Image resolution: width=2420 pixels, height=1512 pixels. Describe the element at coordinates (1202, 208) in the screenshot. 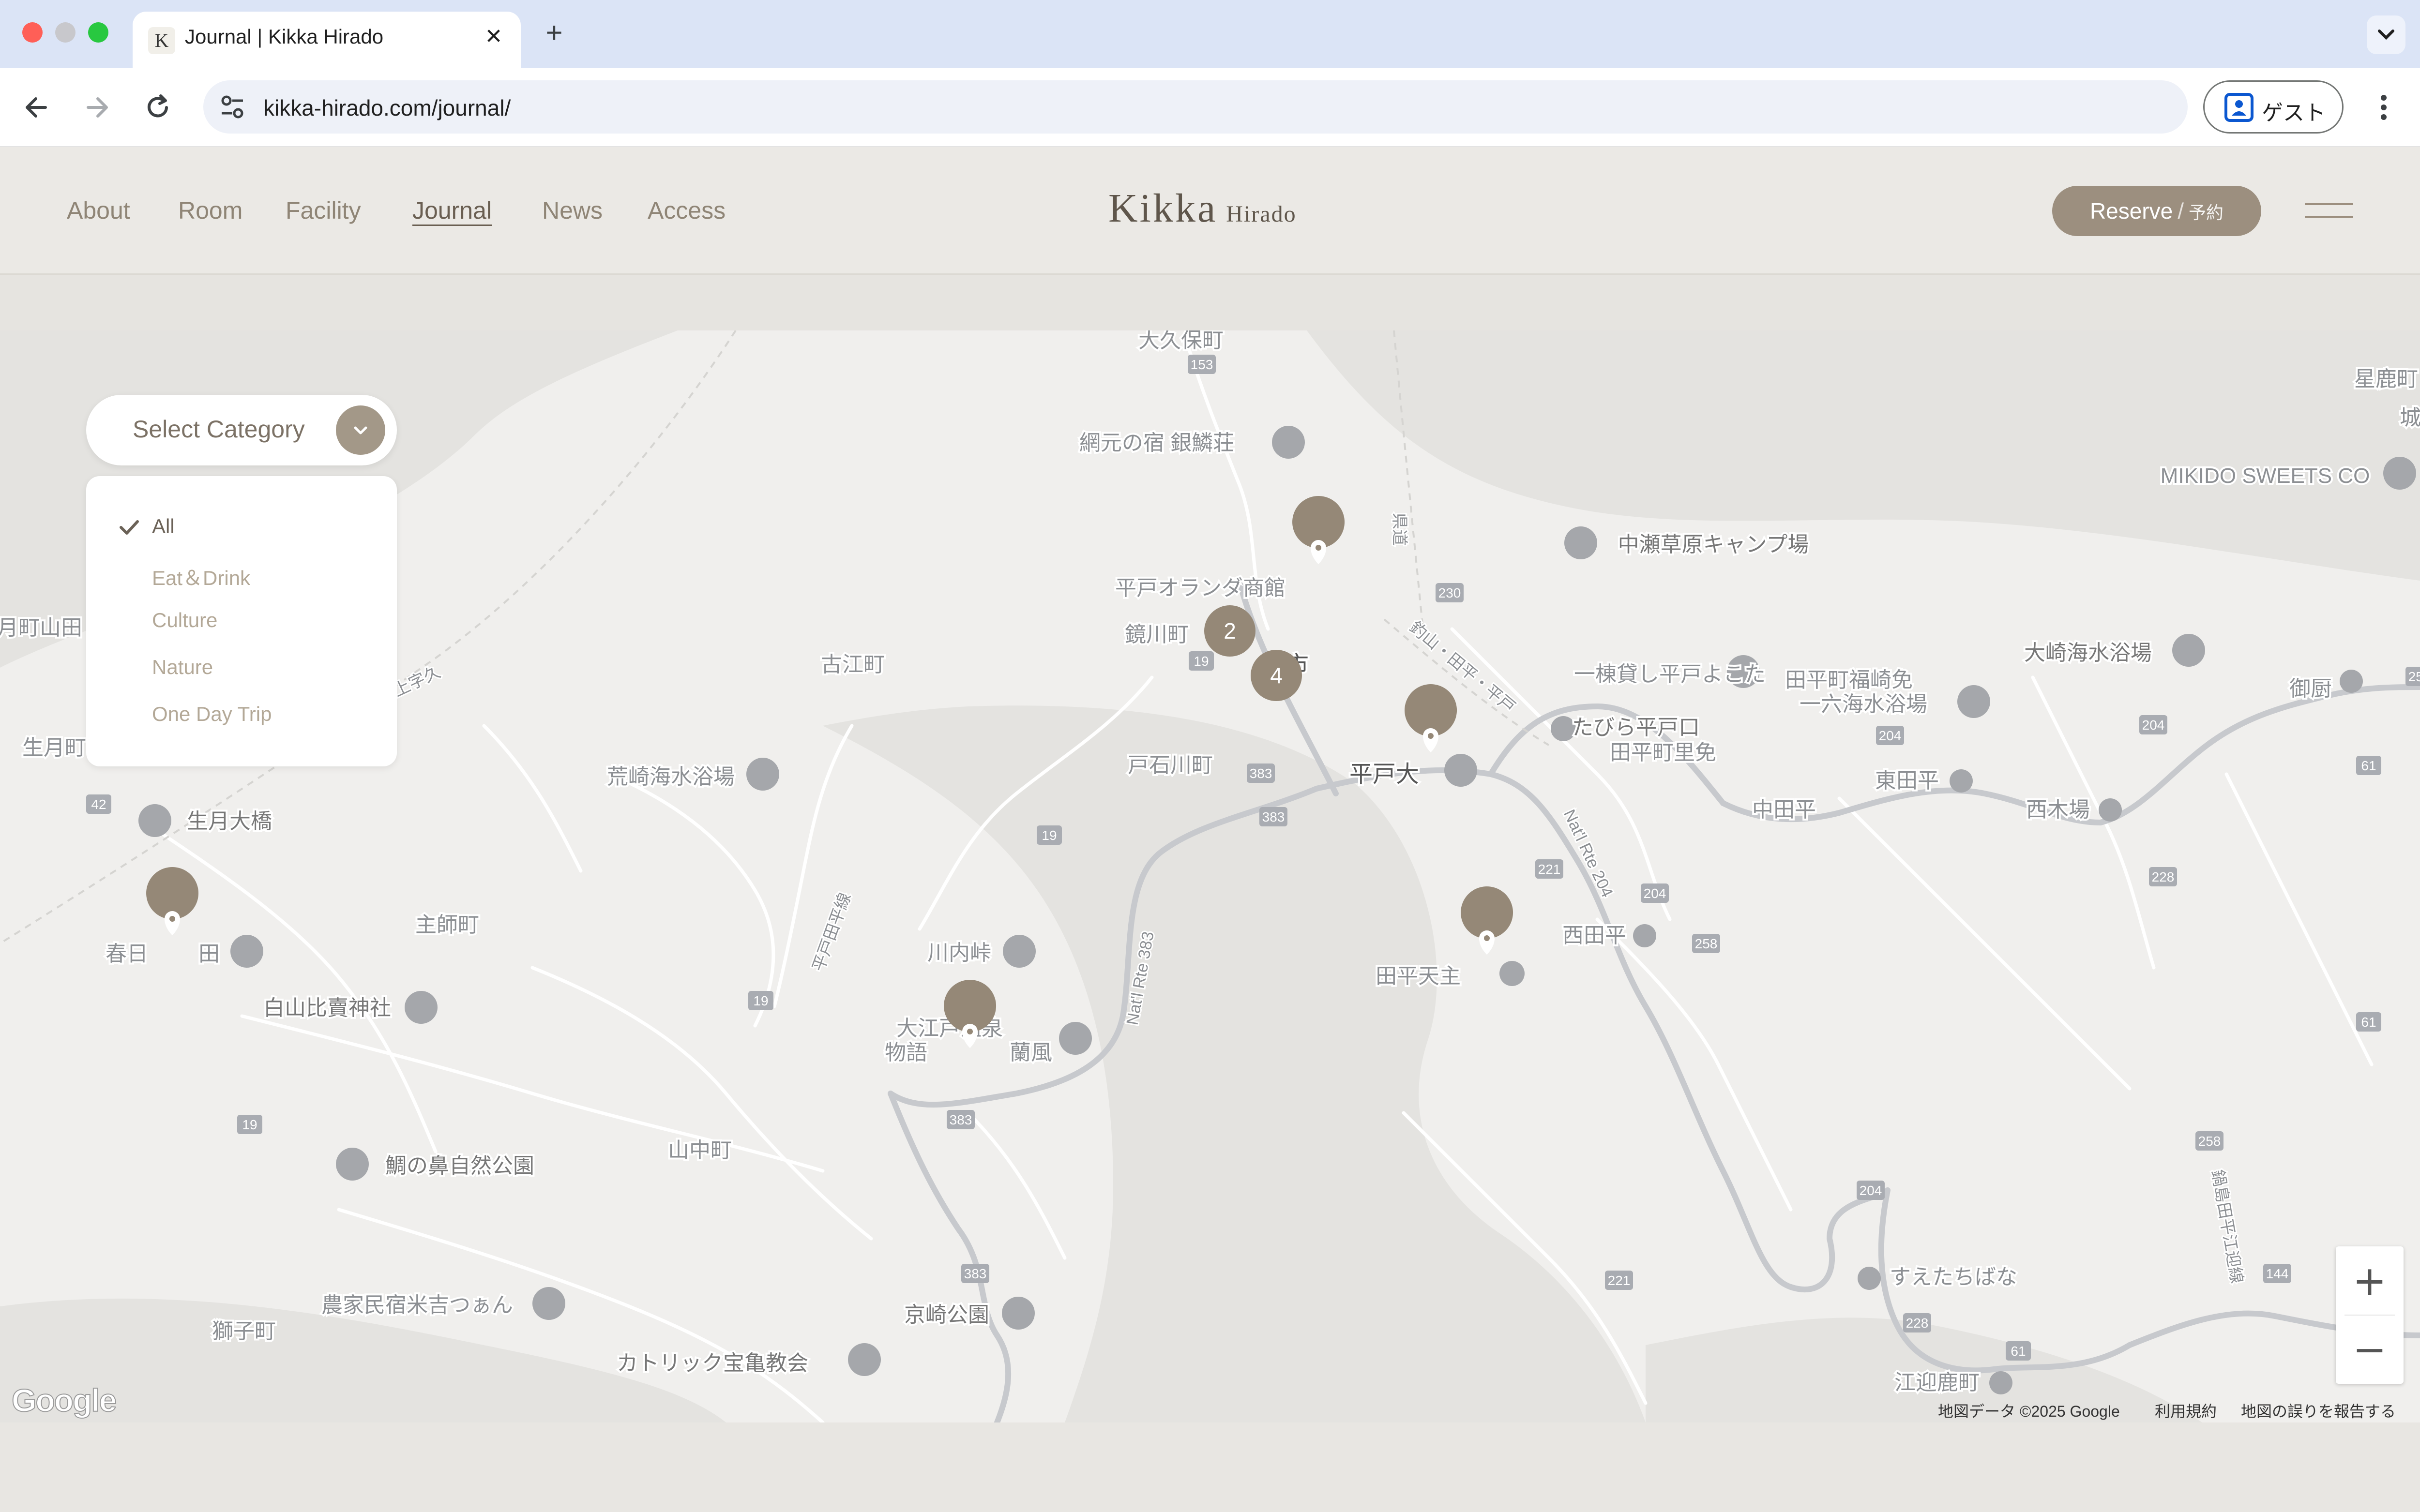

I see `site-logo: Kikka Hirado` at that location.